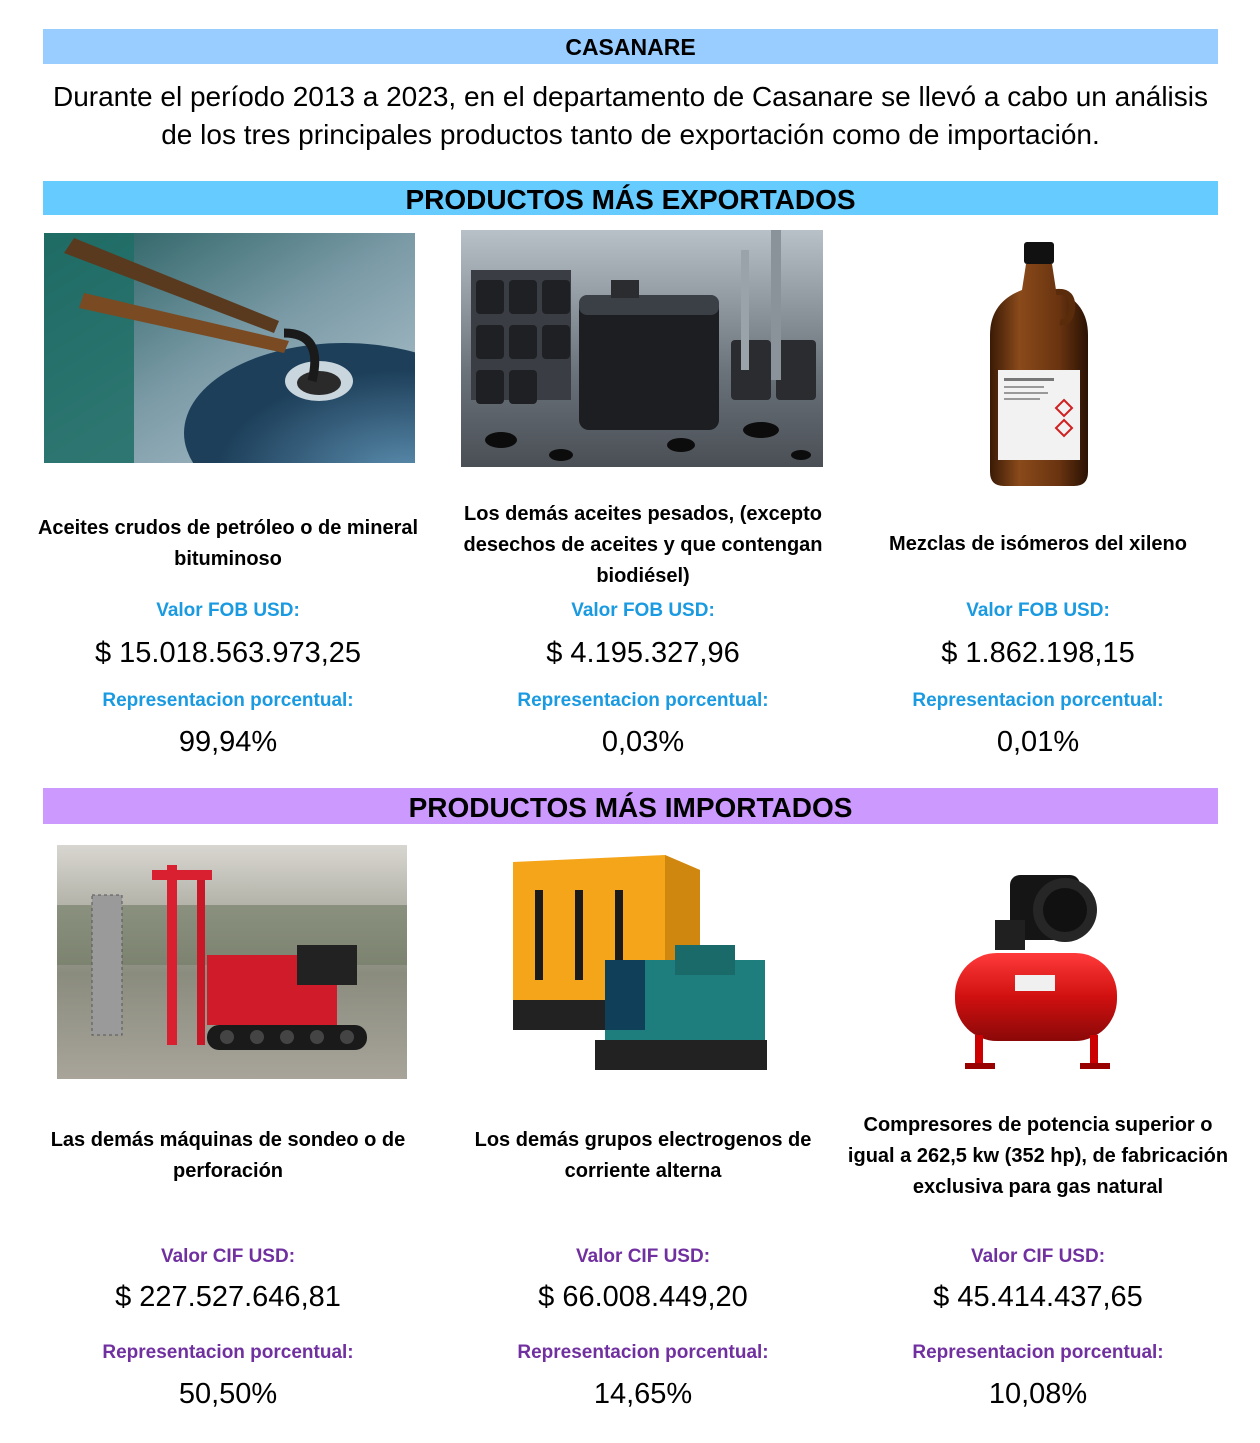  Describe the element at coordinates (1038, 543) in the screenshot. I see `export-3-name: Mezclas de isómeros del xileno` at that location.